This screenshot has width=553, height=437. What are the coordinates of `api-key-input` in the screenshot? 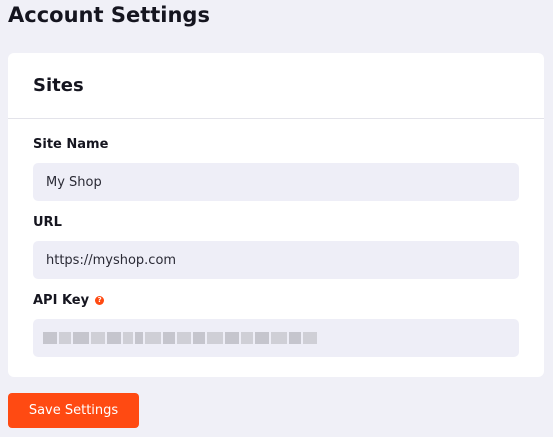 It's located at (276, 338).